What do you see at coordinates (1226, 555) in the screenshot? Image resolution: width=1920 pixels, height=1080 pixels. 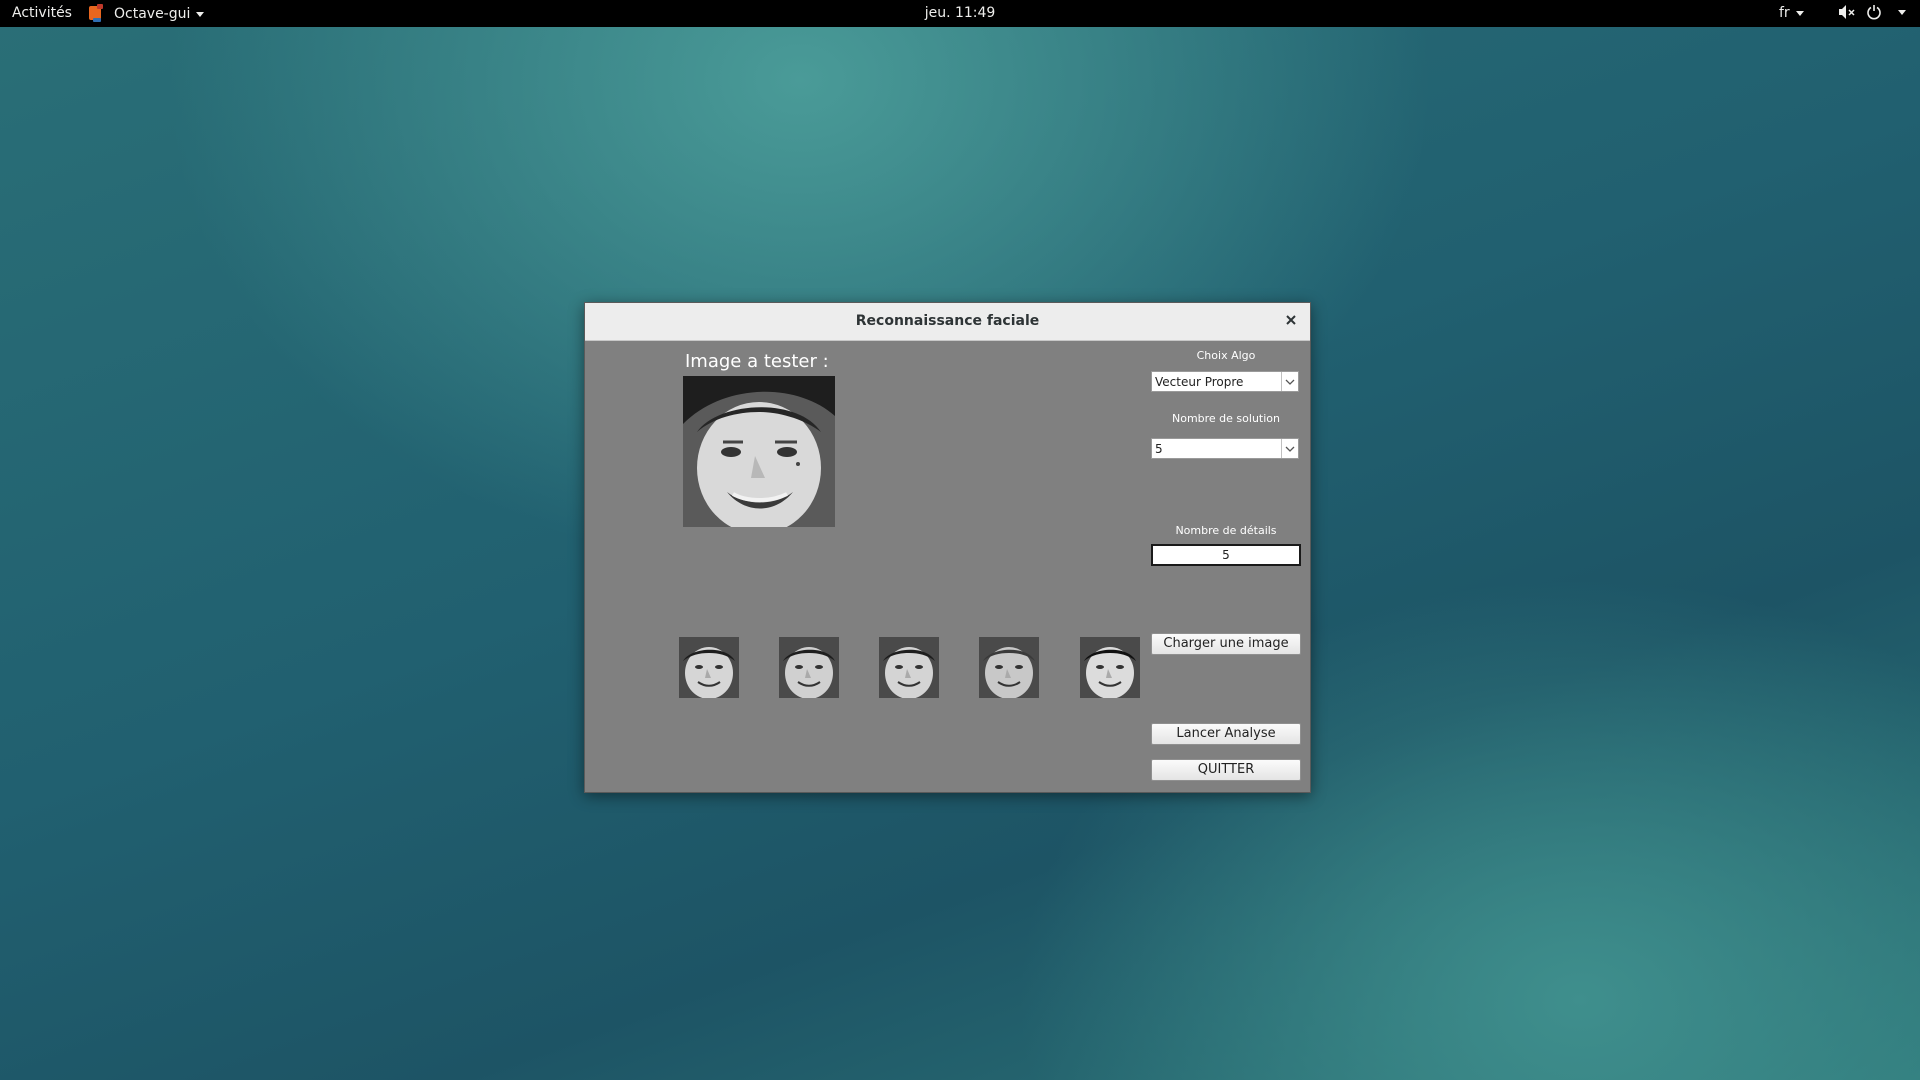 I see `details-input: 5` at bounding box center [1226, 555].